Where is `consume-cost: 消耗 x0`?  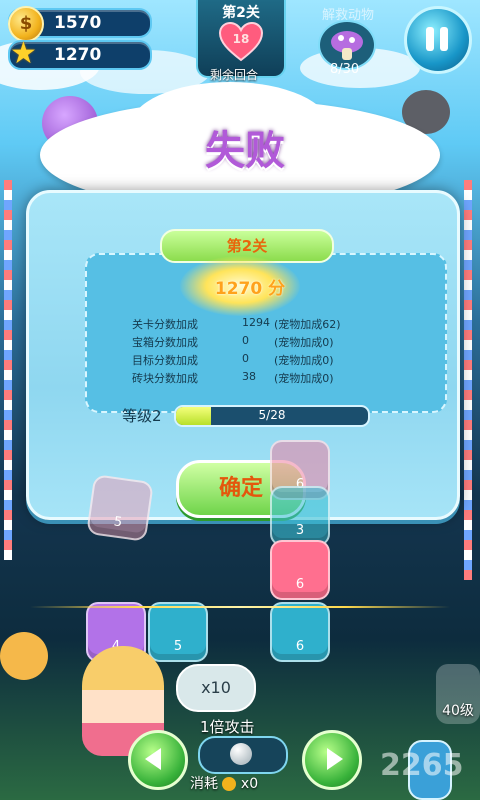 consume-cost: 消耗 x0 is located at coordinates (224, 783).